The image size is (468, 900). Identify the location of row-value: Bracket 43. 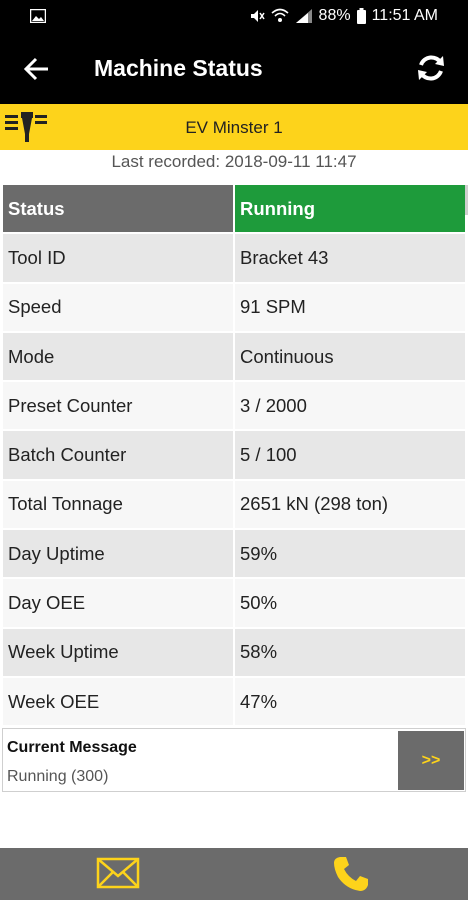
(350, 259).